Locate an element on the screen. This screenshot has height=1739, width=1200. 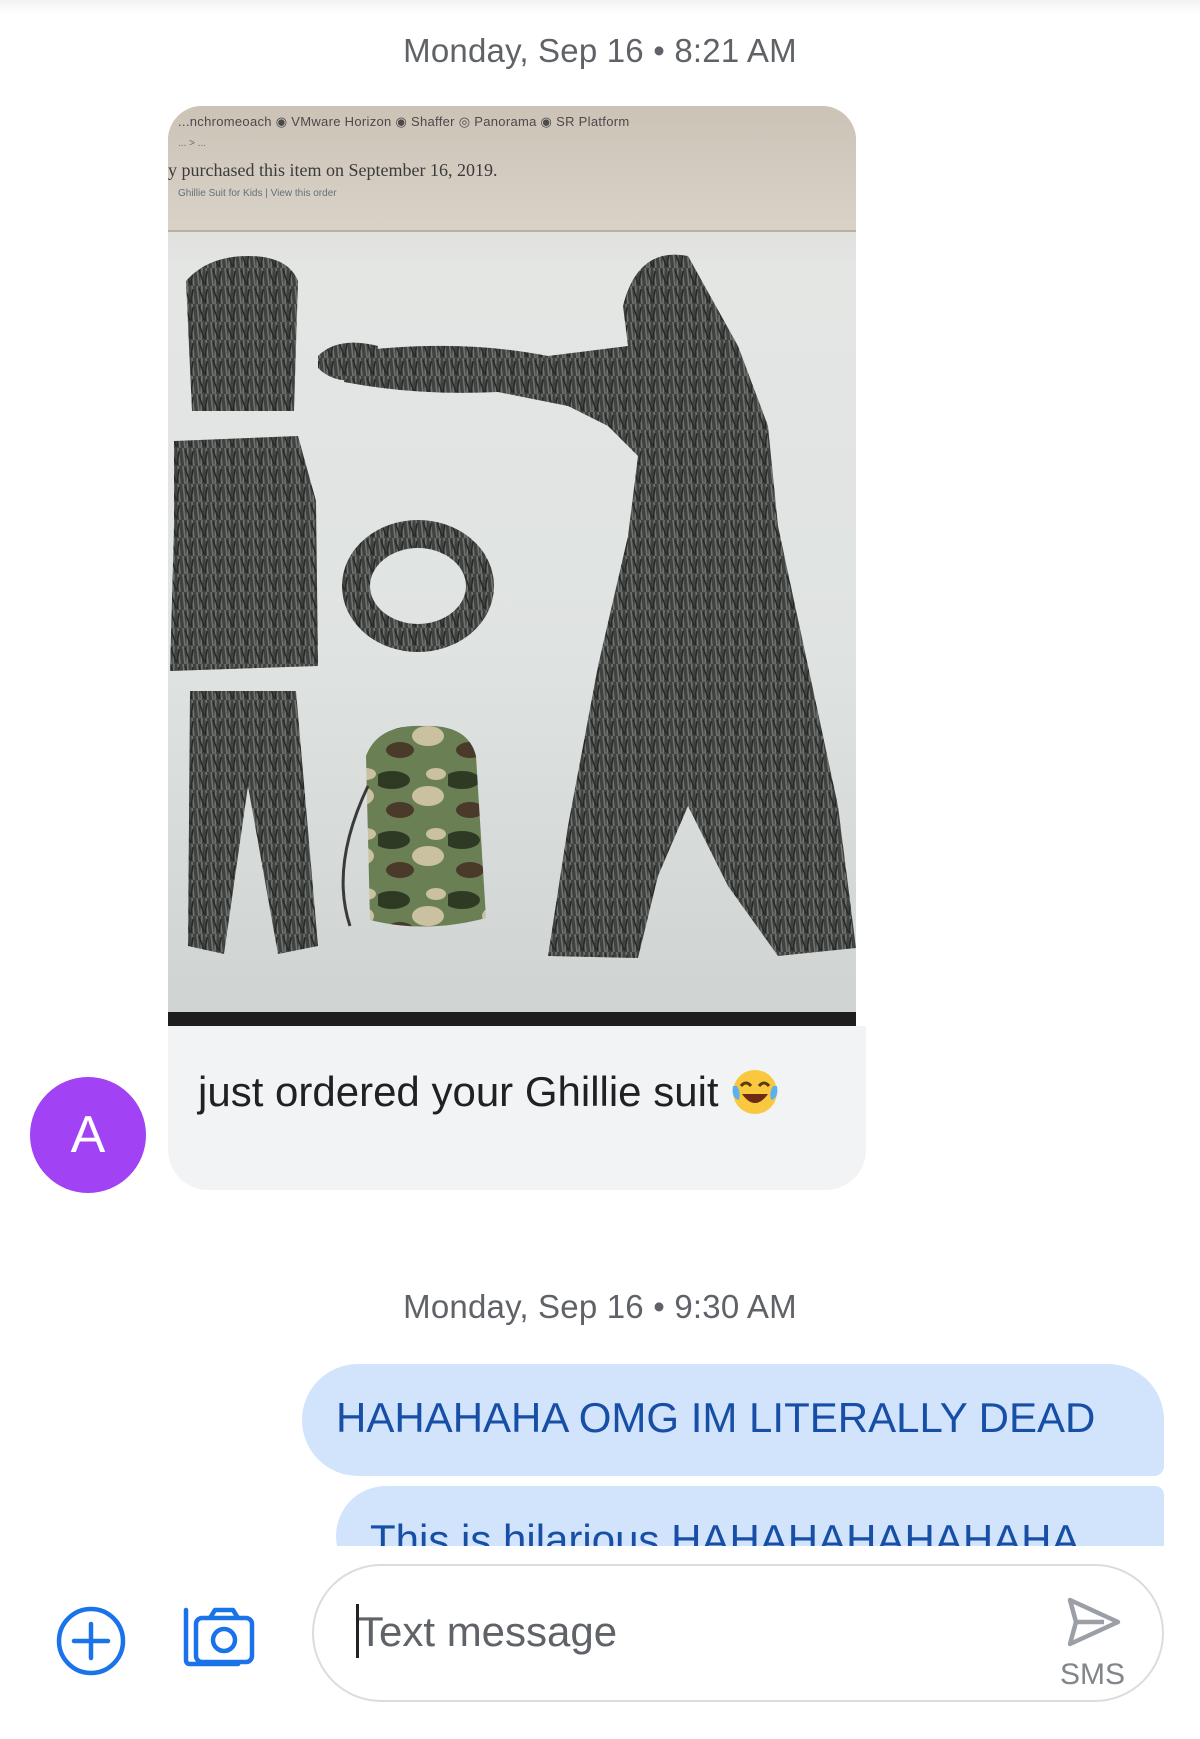
incoming-message-bubble: just ordered your Ghillie suit is located at coordinates (517, 1108).